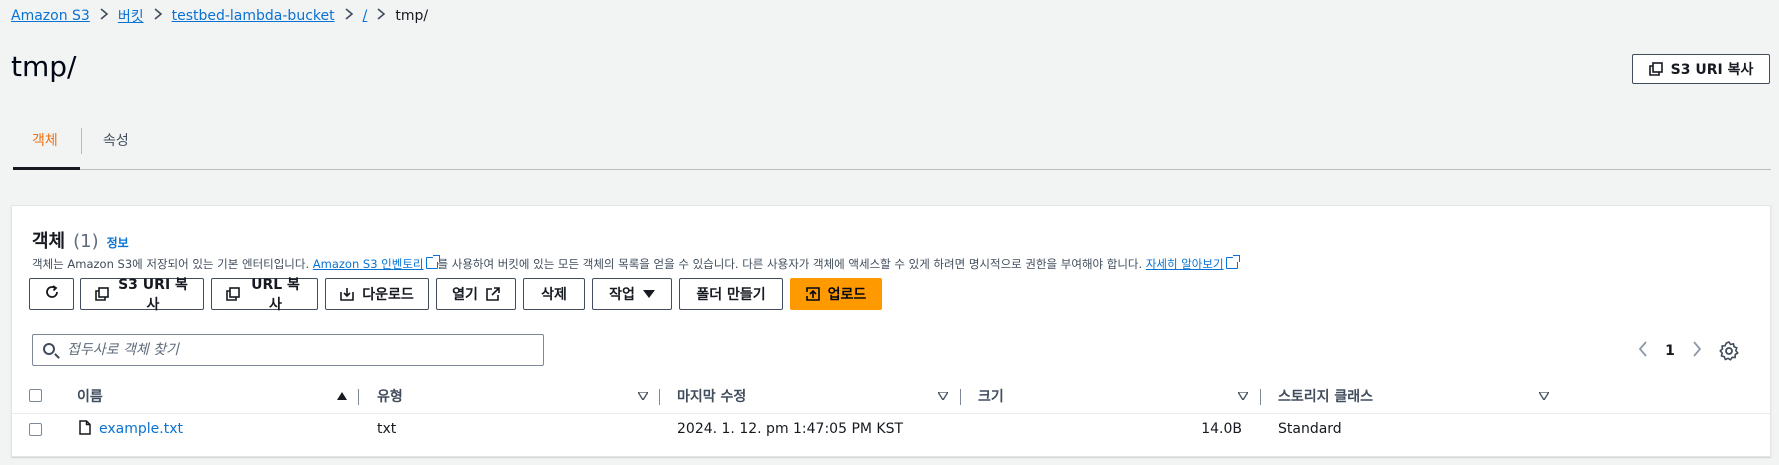 The width and height of the screenshot is (1779, 465). Describe the element at coordinates (49, 241) in the screenshot. I see `panel-title: 객체` at that location.